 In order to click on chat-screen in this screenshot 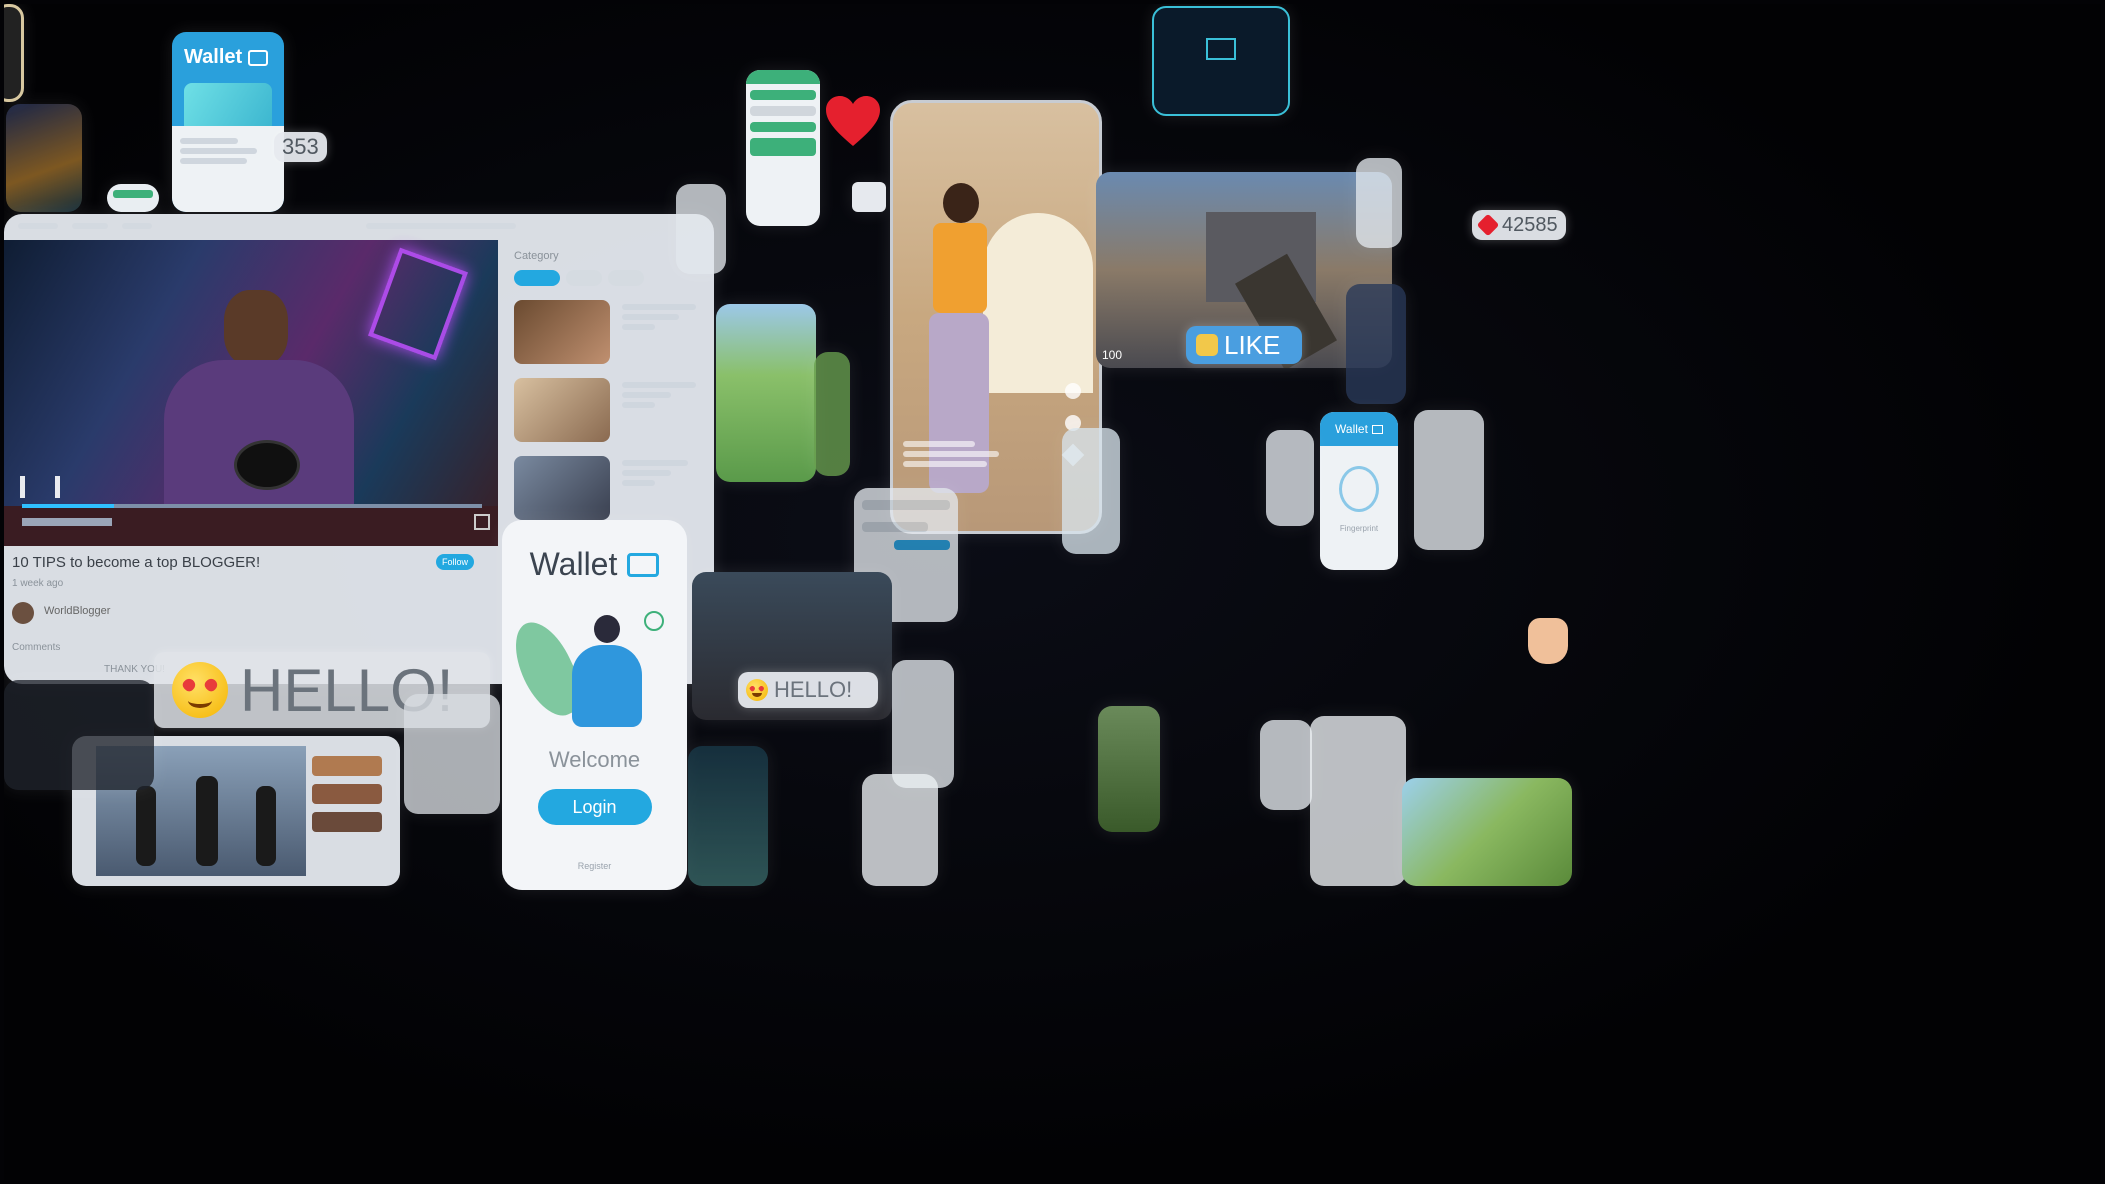, I will do `click(783, 148)`.